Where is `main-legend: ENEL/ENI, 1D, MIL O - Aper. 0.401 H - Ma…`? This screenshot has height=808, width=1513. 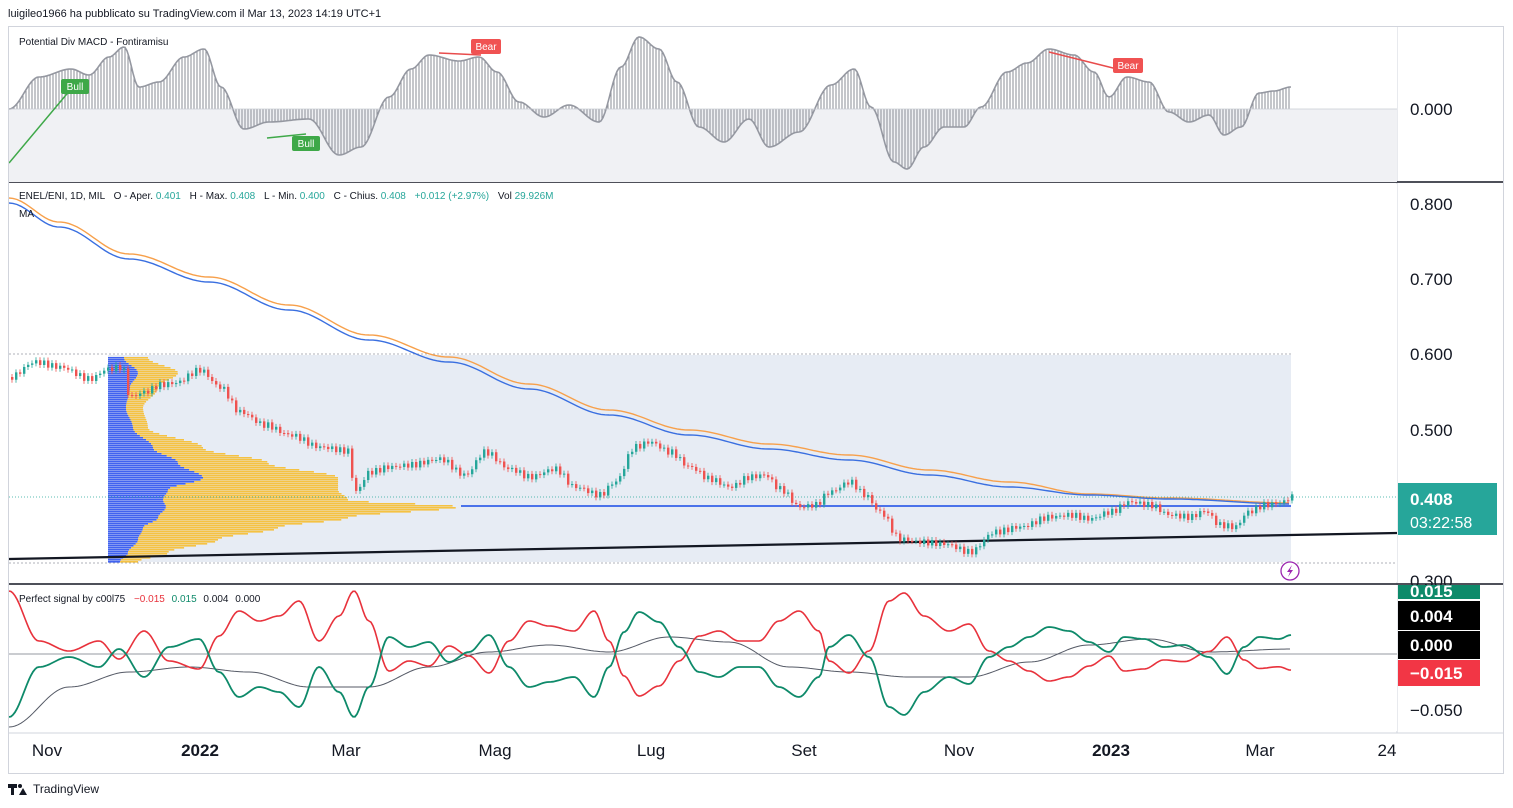
main-legend: ENEL/ENI, 1D, MIL O - Aper. 0.401 H - Ma… is located at coordinates (286, 196).